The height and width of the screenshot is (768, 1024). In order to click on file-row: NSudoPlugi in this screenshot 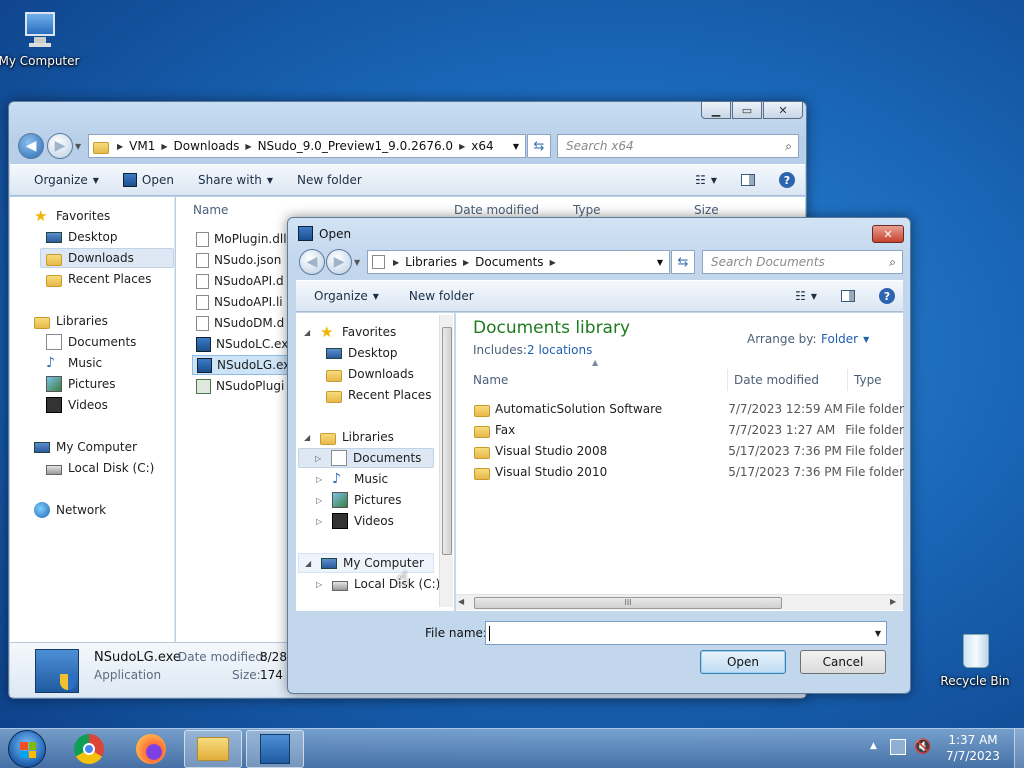, I will do `click(240, 386)`.